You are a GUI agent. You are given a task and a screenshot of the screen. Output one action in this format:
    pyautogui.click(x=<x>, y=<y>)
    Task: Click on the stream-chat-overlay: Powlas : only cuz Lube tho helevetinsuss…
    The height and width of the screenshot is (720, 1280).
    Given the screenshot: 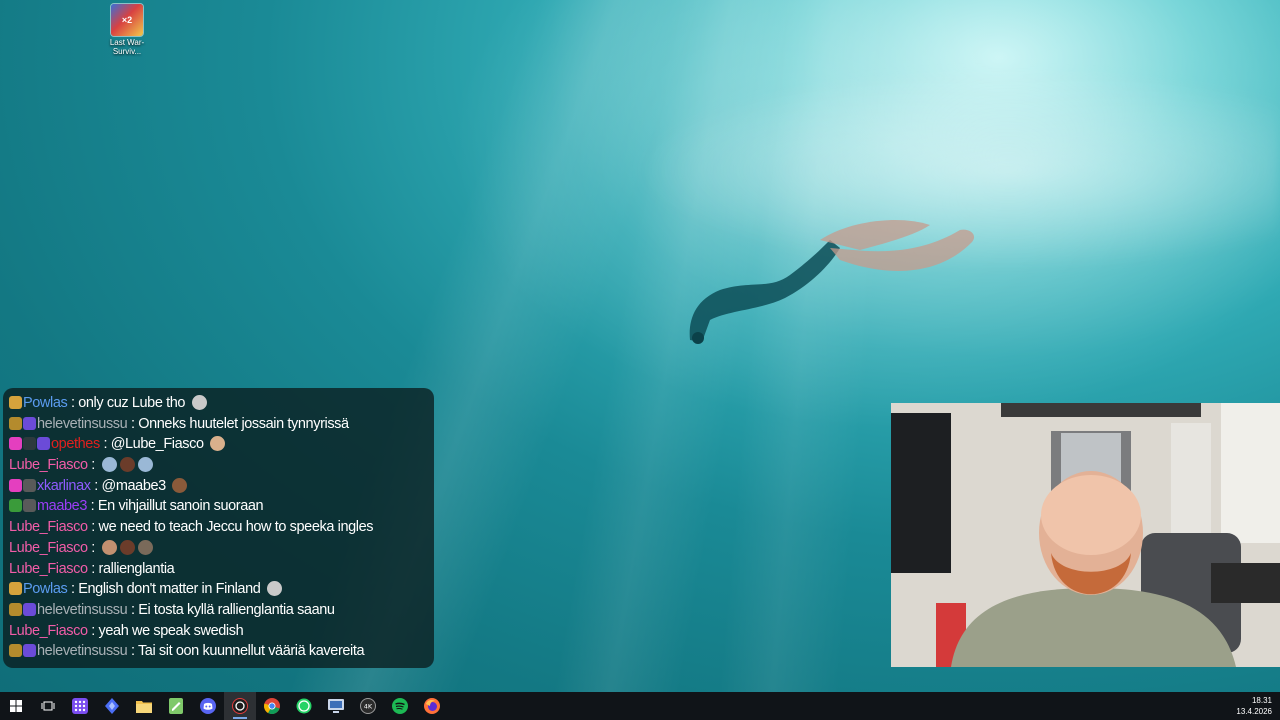 What is the action you would take?
    pyautogui.click(x=218, y=528)
    